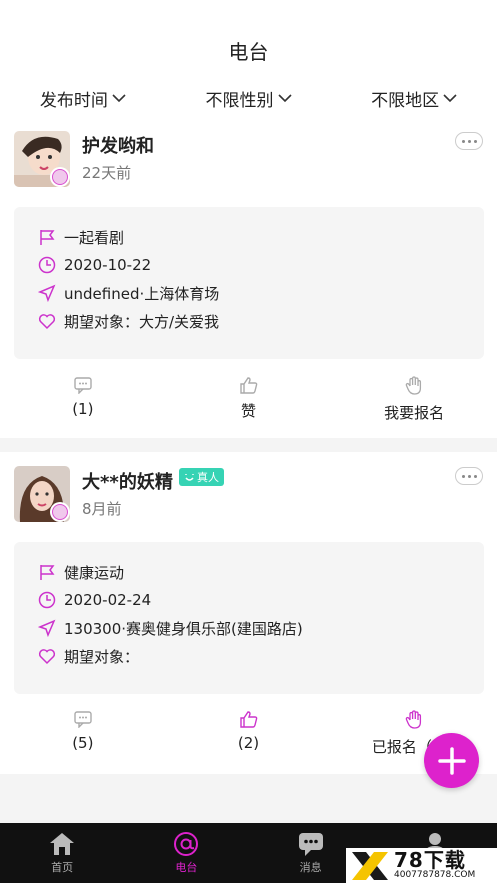 The image size is (497, 883). Describe the element at coordinates (249, 411) in the screenshot. I see `like-label: 赞` at that location.